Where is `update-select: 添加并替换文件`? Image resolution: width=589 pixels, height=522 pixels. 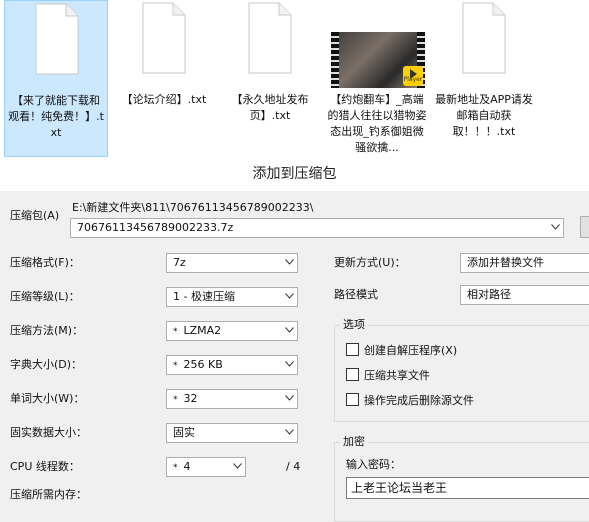 update-select: 添加并替换文件 is located at coordinates (524, 263).